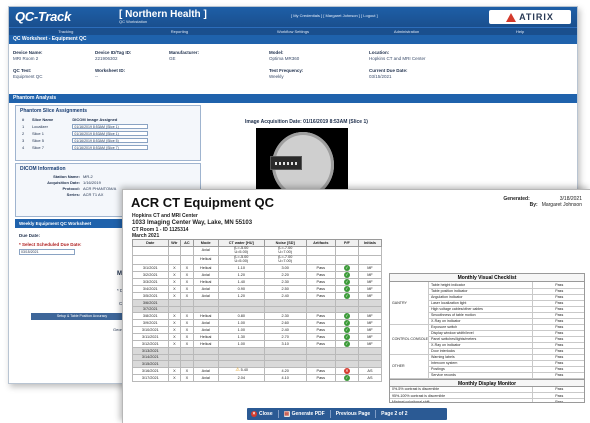  I want to click on cell-ct-water: 1.10, so click(241, 268).